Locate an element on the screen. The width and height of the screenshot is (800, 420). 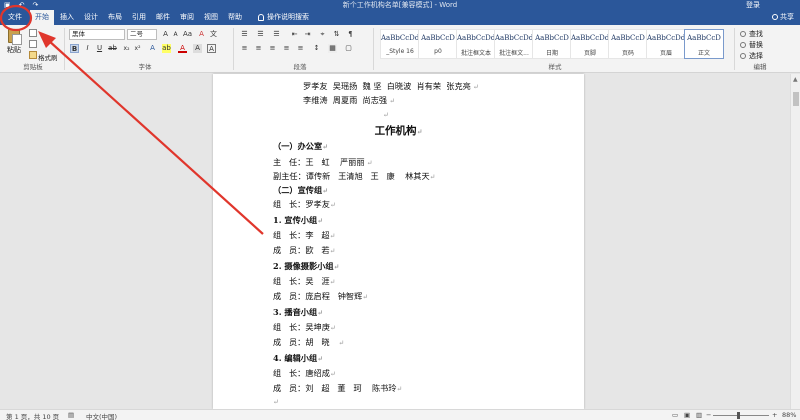
doc-line: 组 长：李 超↵ is located at coordinates (304, 235).